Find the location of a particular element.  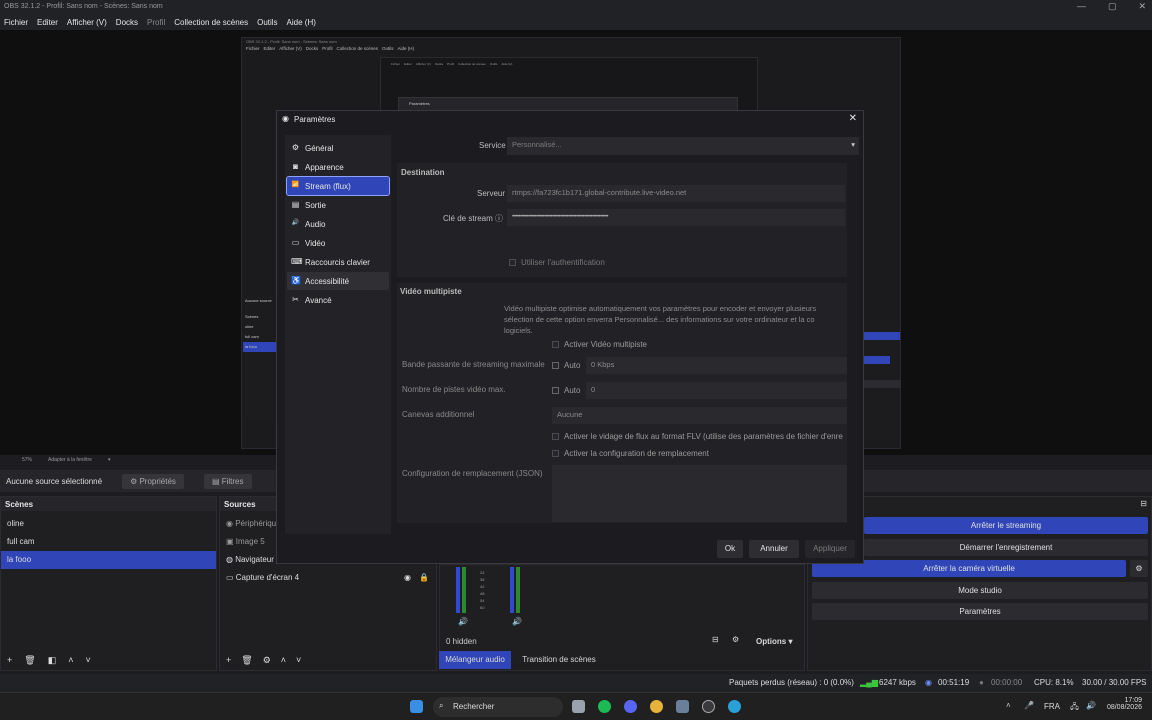

network-icon: 🖧 is located at coordinates (1074, 708).